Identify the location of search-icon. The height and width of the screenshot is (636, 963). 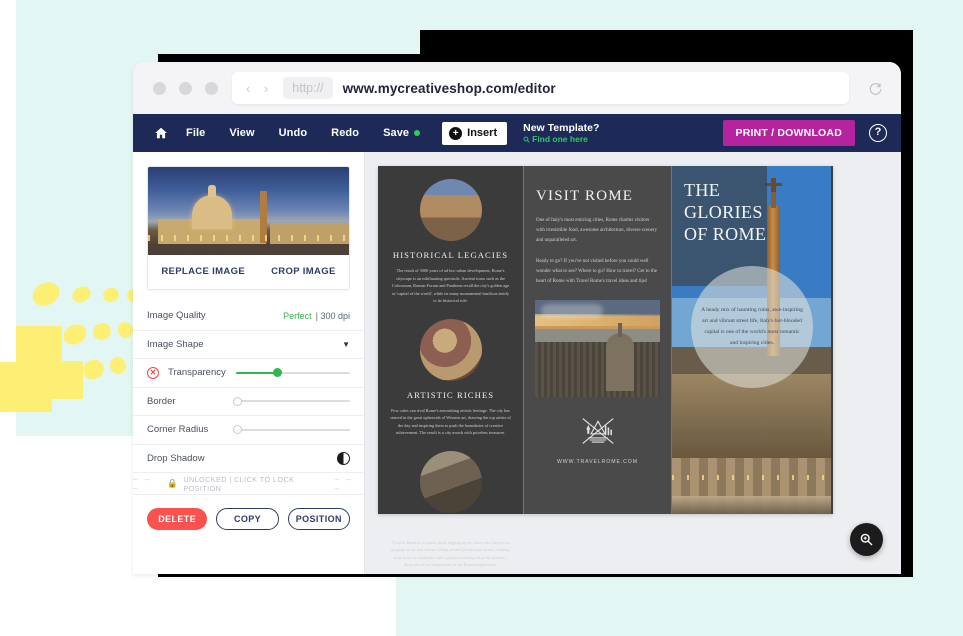
(526, 139).